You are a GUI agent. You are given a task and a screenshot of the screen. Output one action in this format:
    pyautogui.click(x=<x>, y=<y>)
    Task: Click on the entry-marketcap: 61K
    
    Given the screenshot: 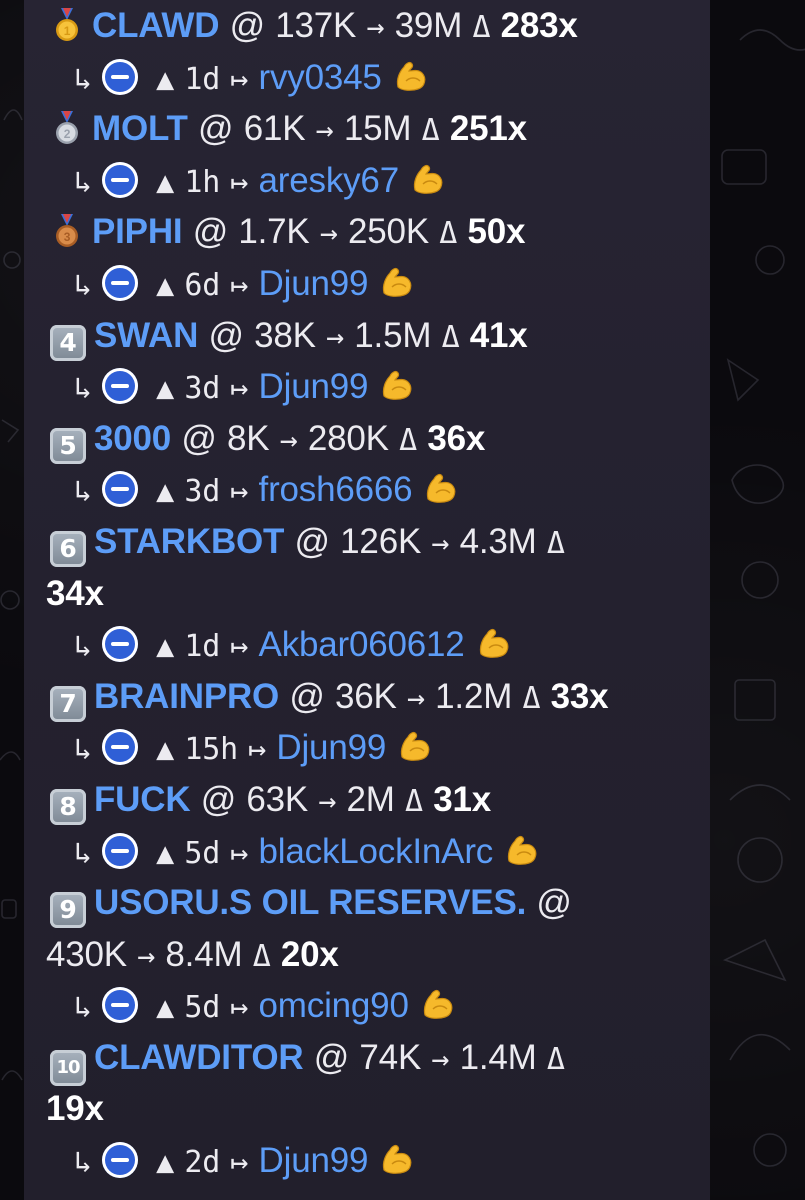 What is the action you would take?
    pyautogui.click(x=274, y=129)
    